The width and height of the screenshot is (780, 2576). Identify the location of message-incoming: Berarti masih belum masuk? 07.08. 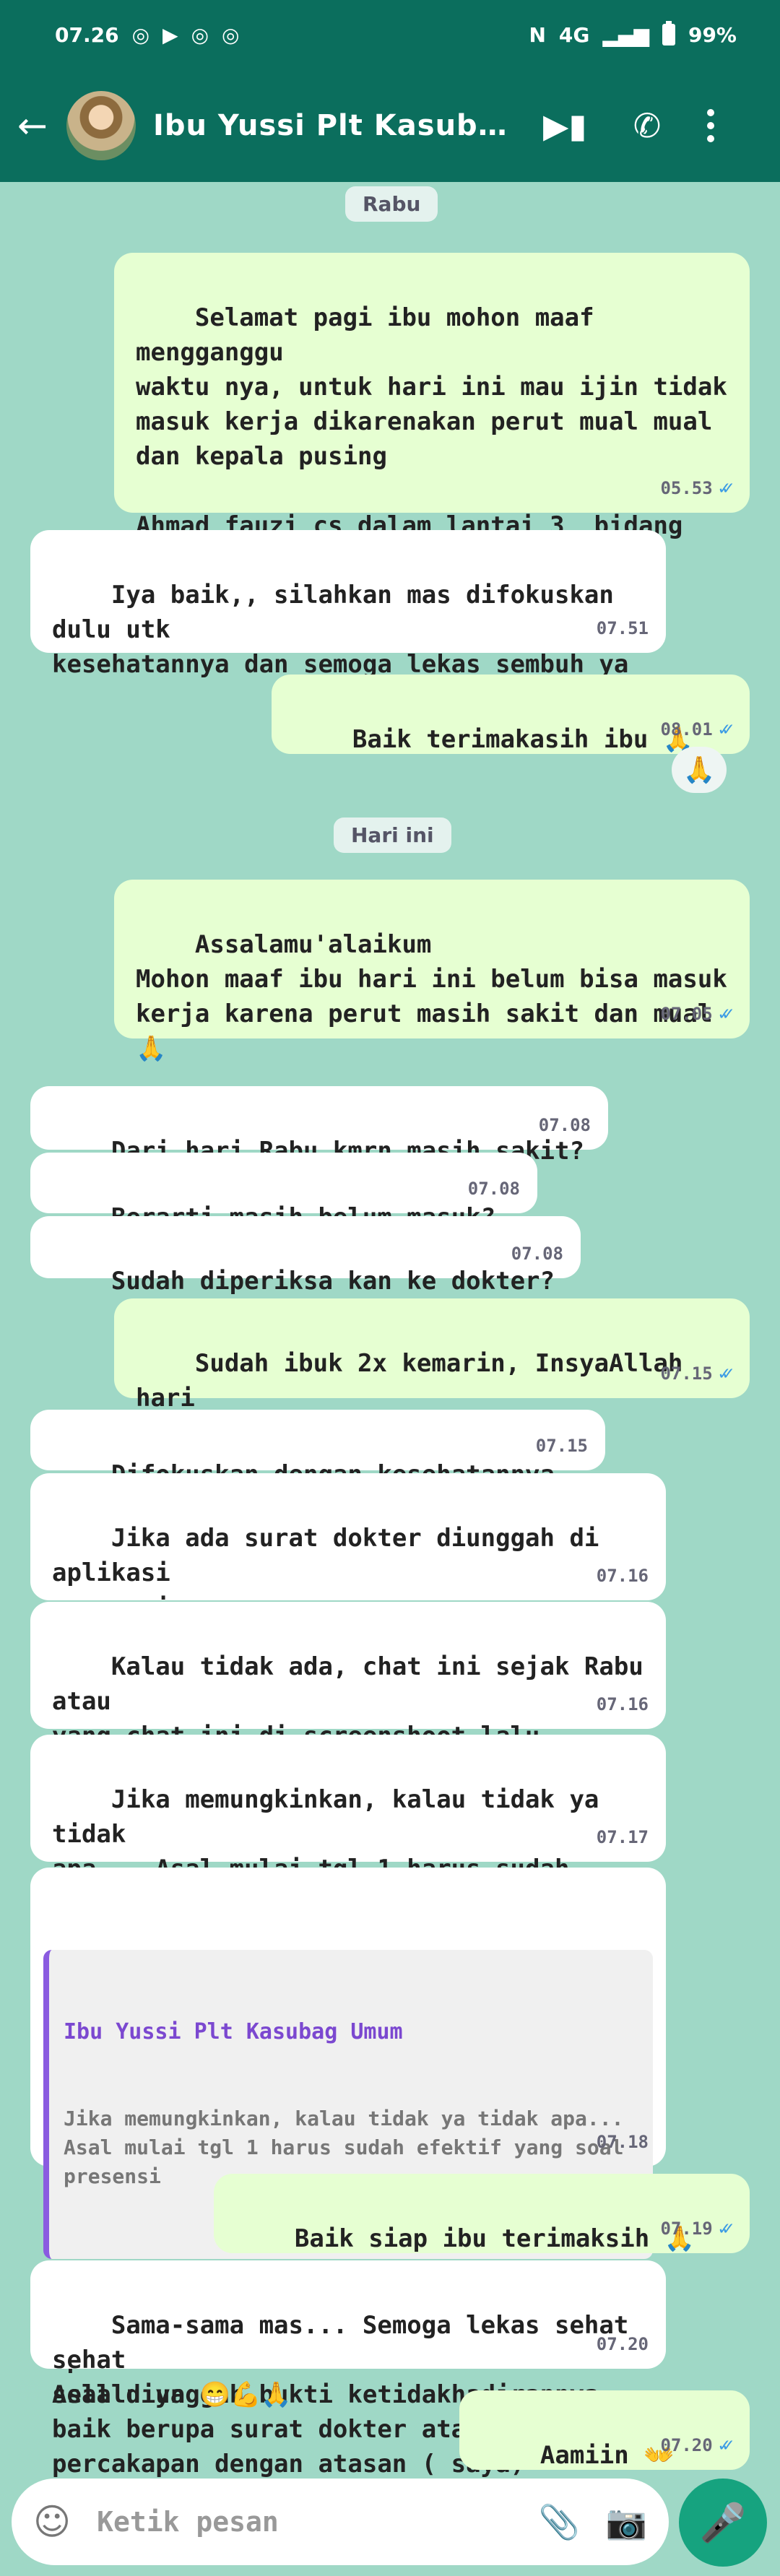
(283, 1192).